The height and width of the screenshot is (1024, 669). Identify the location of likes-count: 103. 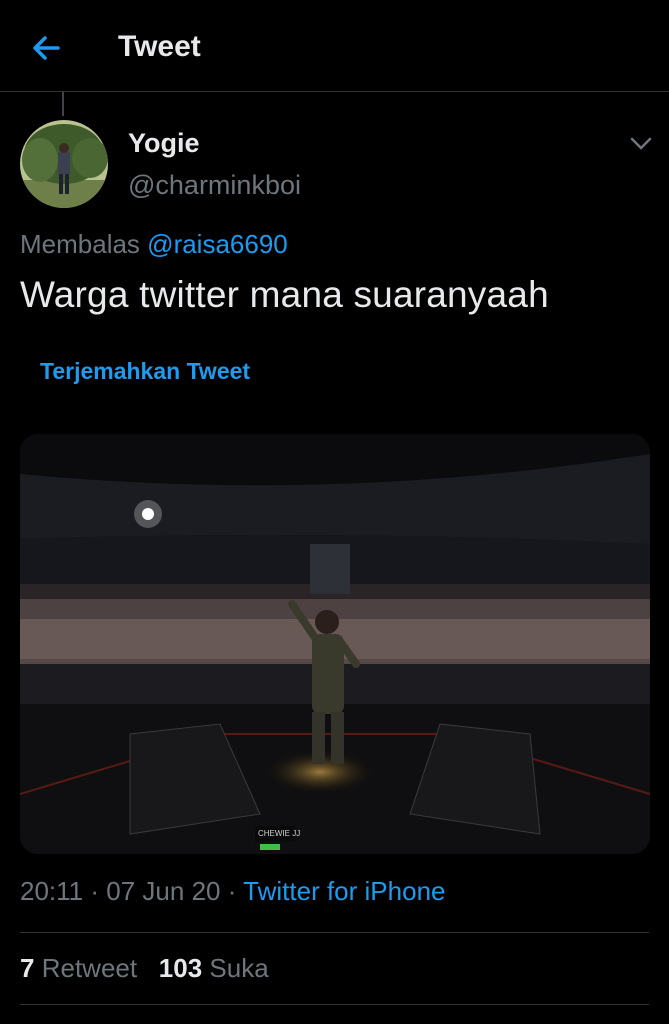
(180, 968).